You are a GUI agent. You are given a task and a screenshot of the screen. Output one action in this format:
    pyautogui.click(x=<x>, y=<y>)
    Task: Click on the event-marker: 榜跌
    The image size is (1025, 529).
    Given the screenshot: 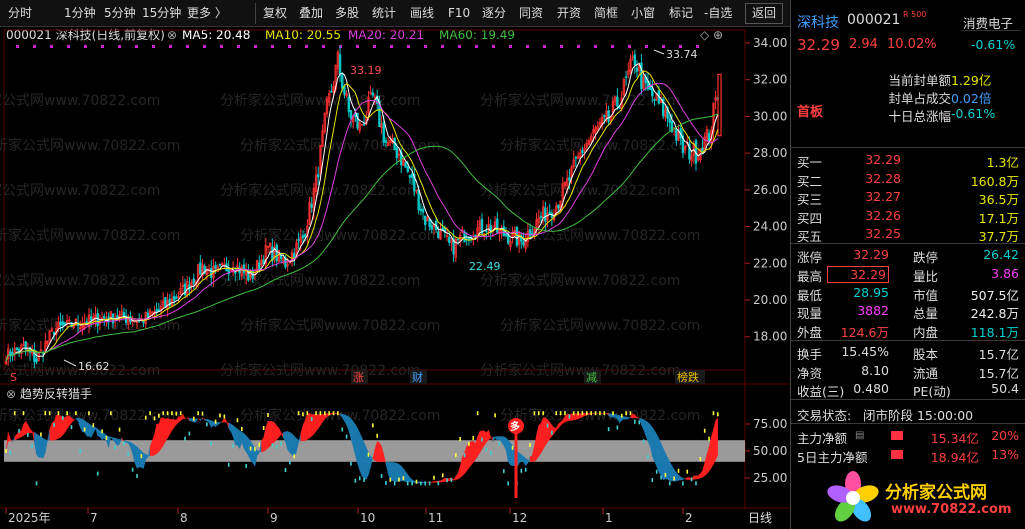 What is the action you would take?
    pyautogui.click(x=688, y=377)
    